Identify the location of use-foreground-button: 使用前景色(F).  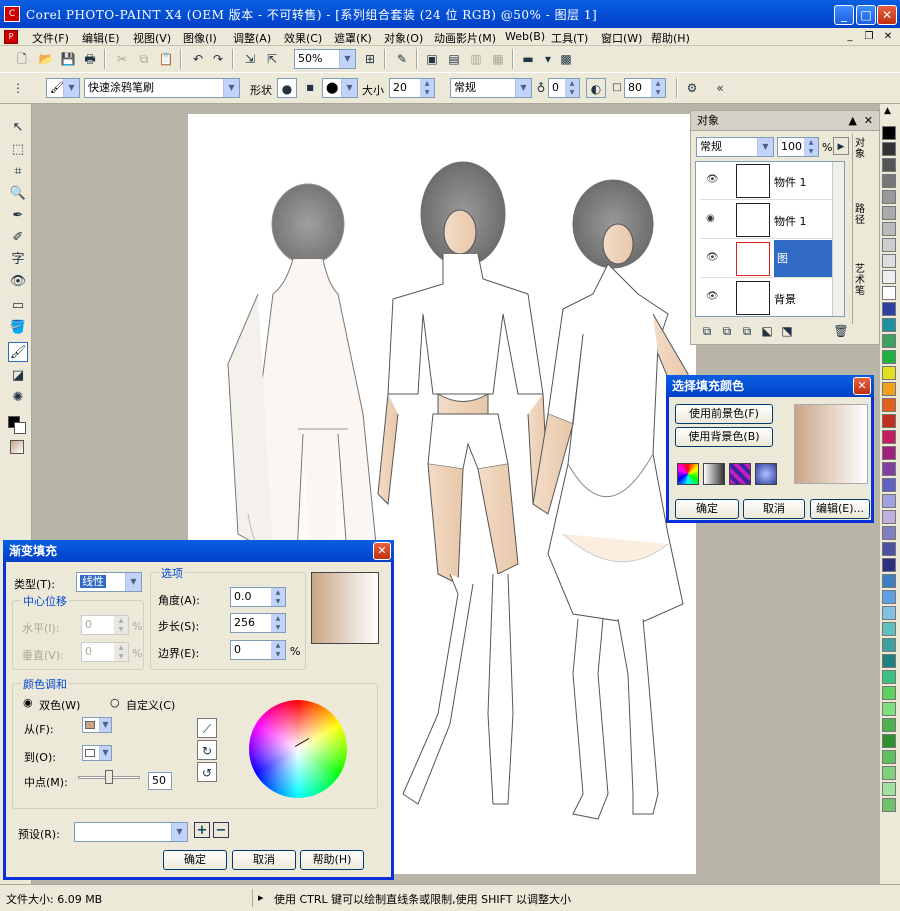
(724, 414).